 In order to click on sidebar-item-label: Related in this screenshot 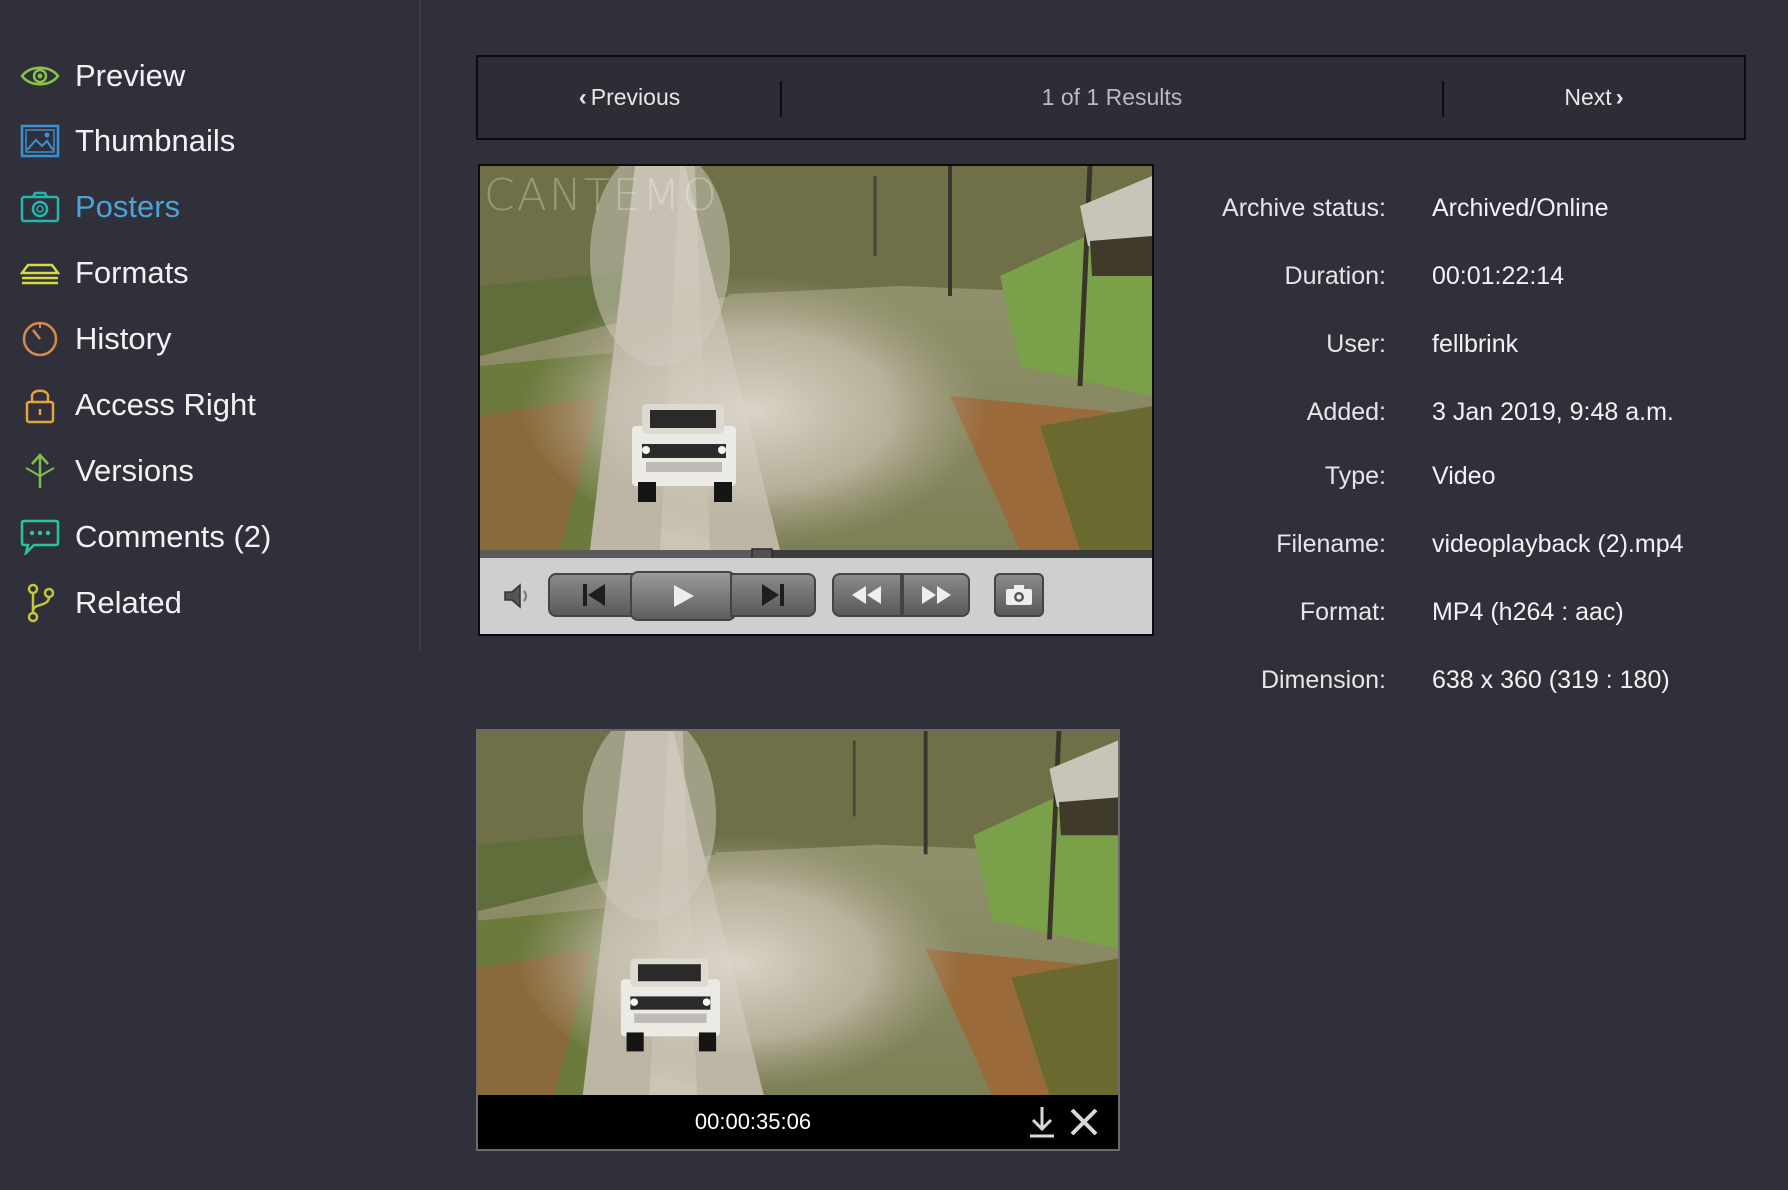, I will do `click(128, 602)`.